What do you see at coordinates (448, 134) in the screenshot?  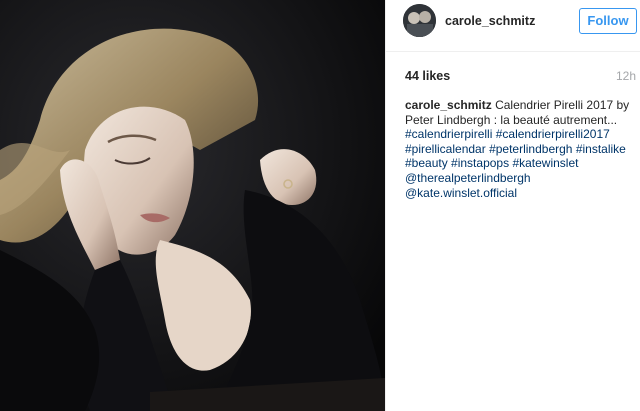 I see `hashtag-link: #calendrierpirelli` at bounding box center [448, 134].